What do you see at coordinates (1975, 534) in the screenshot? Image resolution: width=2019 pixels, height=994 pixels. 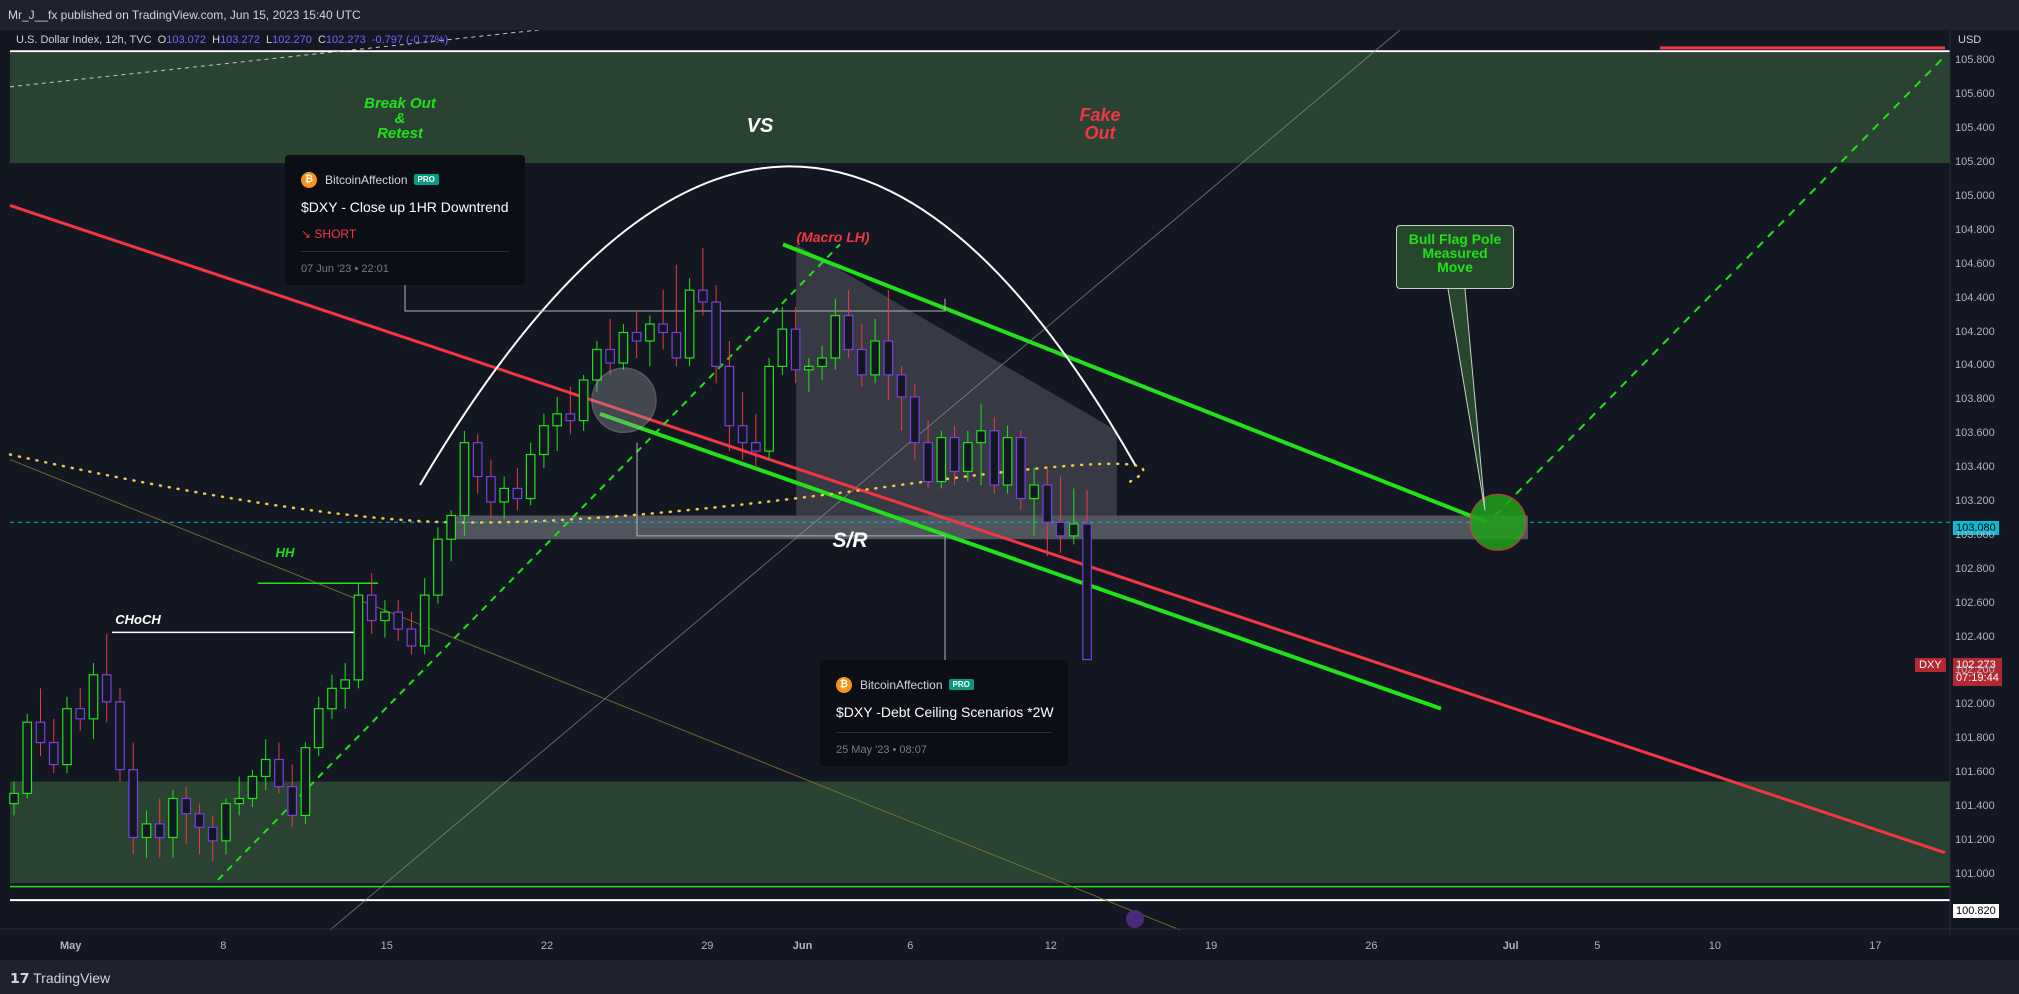 I see `price-tick-label: 103.000` at bounding box center [1975, 534].